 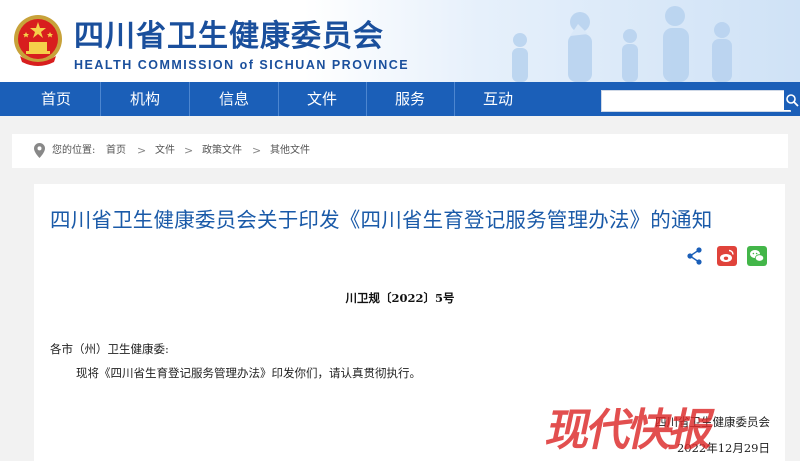 I want to click on nav-item-documents: 文件, so click(x=322, y=99).